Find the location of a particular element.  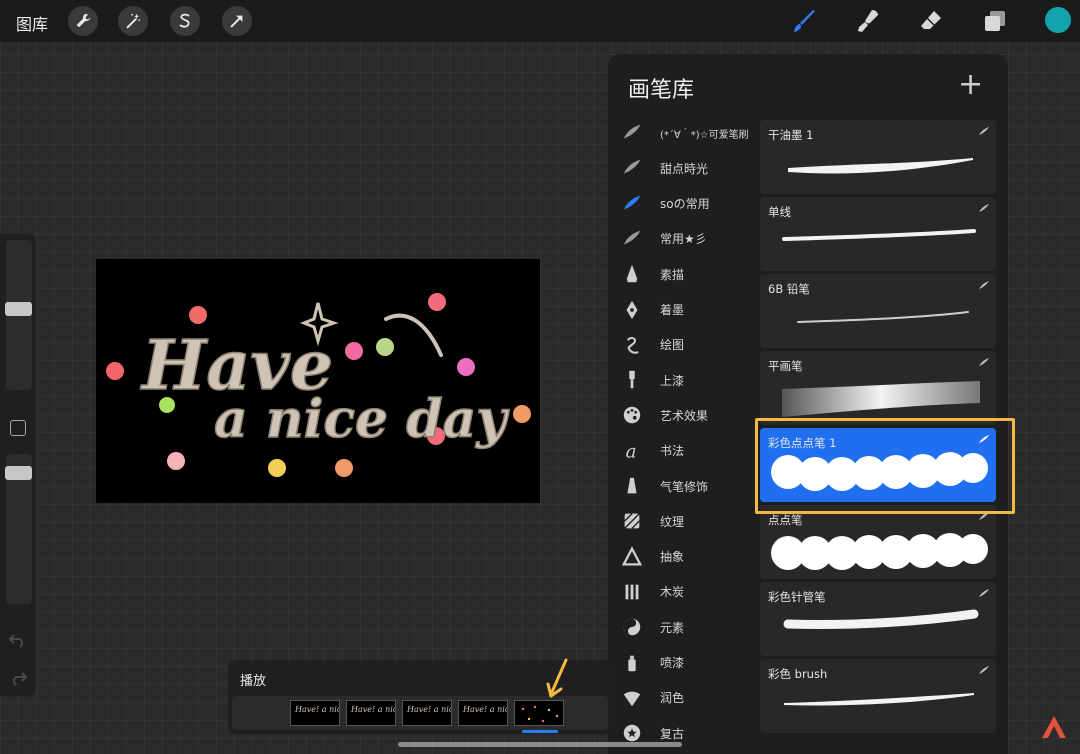

selection-icon is located at coordinates (184, 20).